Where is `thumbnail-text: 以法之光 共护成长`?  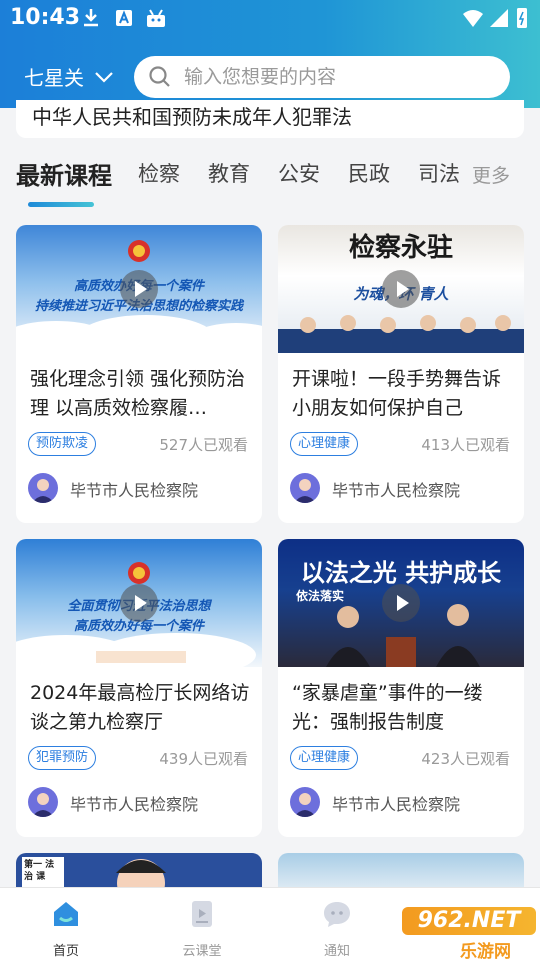 thumbnail-text: 以法之光 共护成长 is located at coordinates (401, 573).